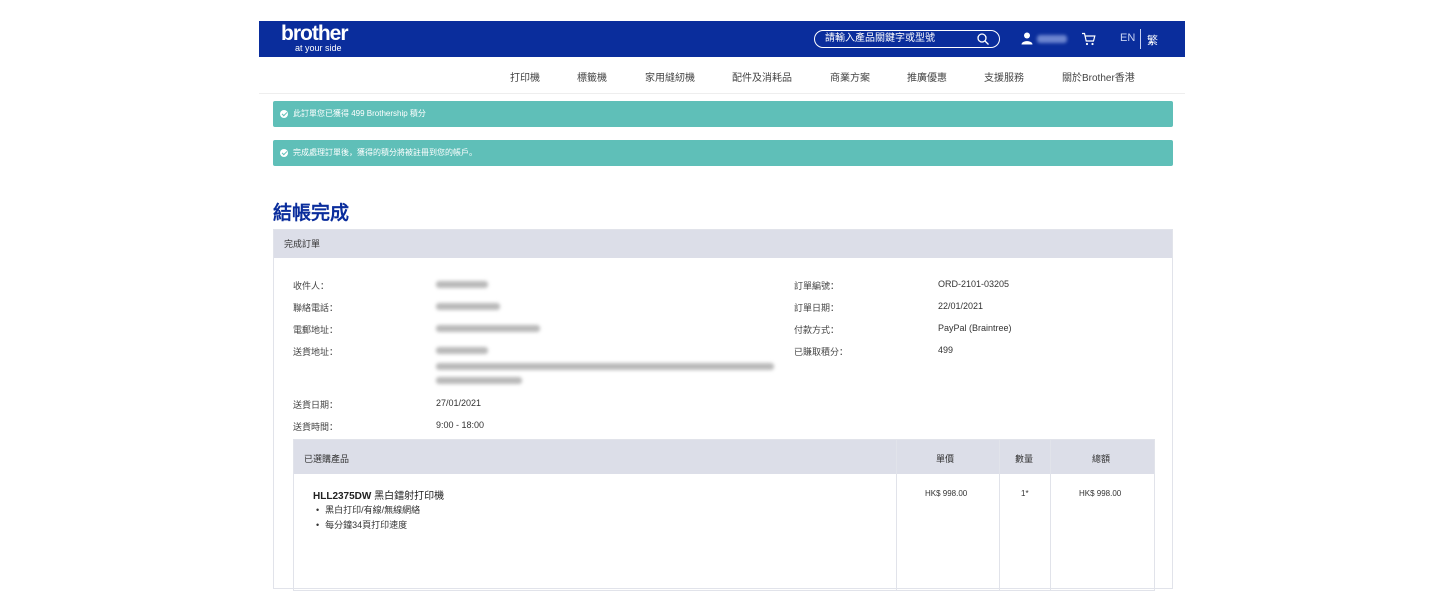  What do you see at coordinates (817, 308) in the screenshot?
I see `order-date-label: 訂單日期：` at bounding box center [817, 308].